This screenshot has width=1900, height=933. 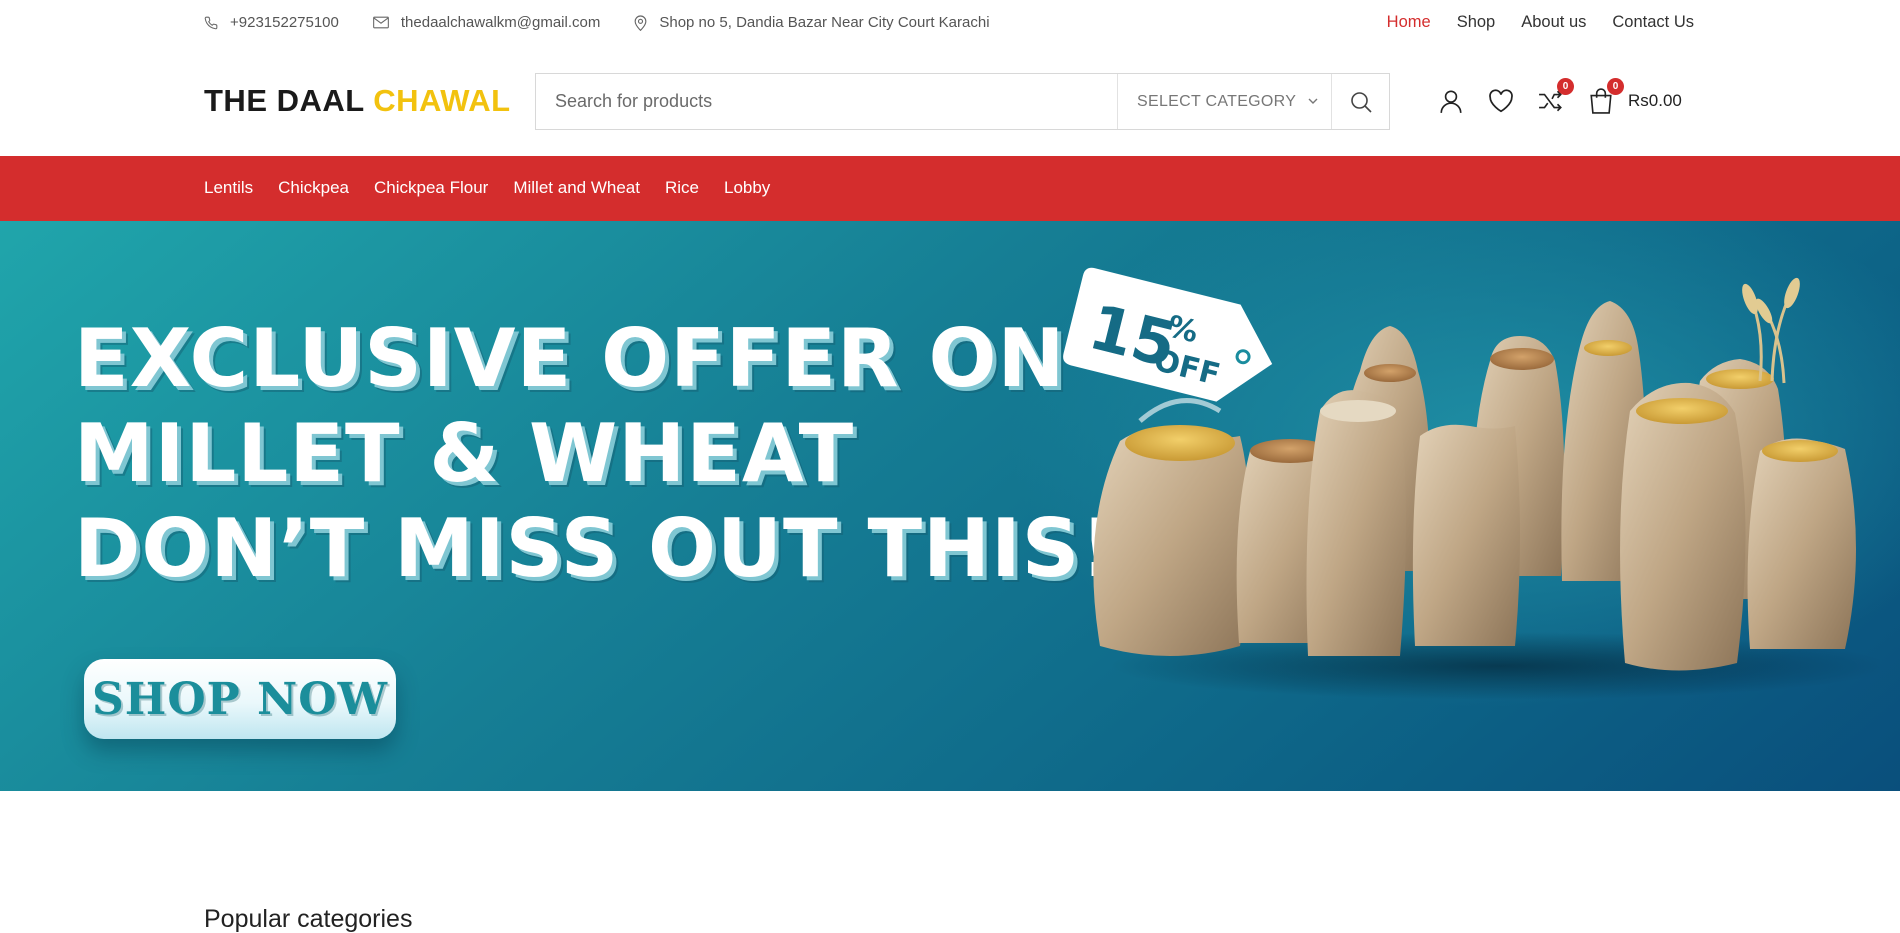 What do you see at coordinates (682, 188) in the screenshot?
I see `category-link-rice: Rice` at bounding box center [682, 188].